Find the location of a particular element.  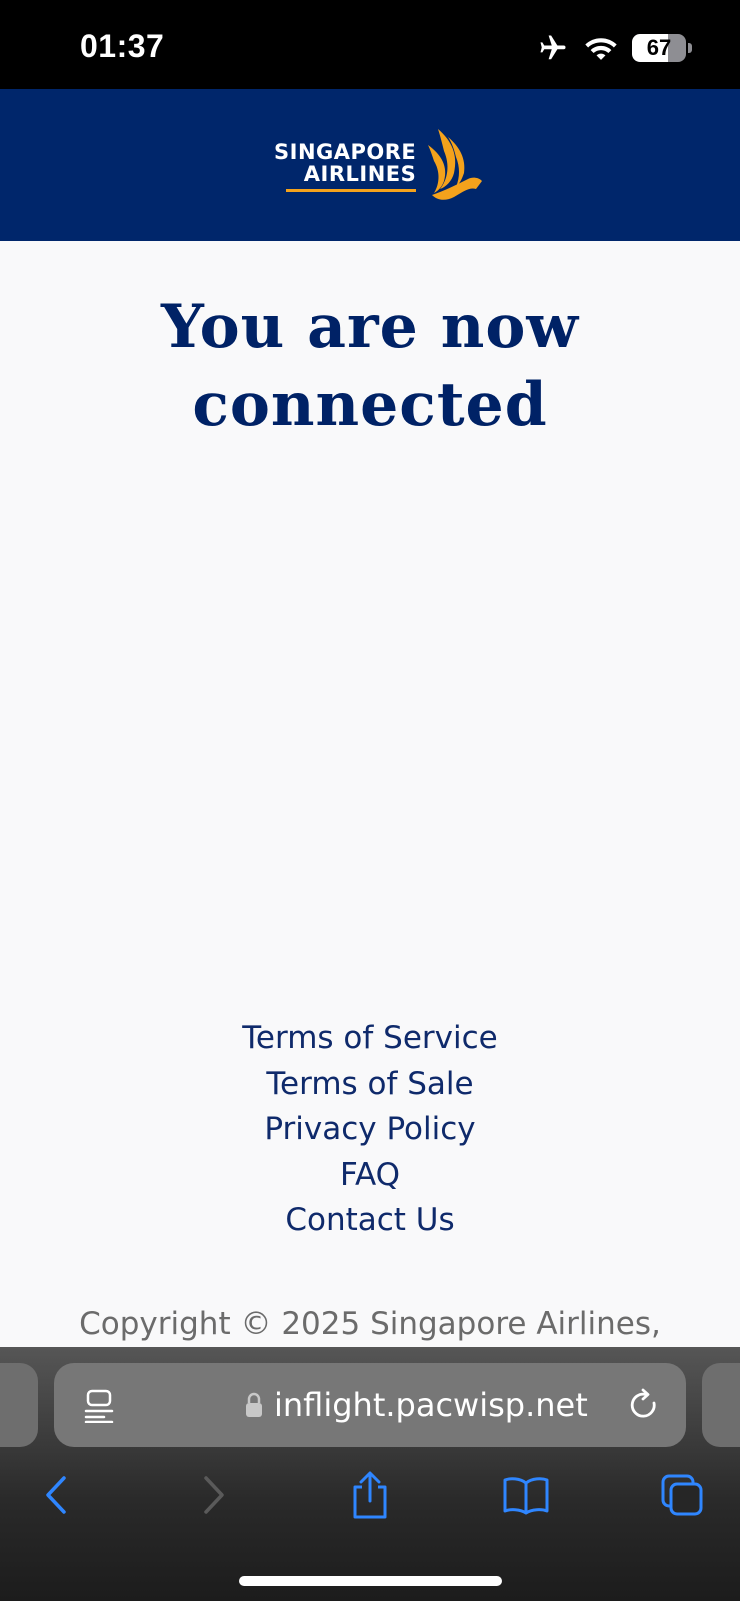

status-icons: 67 is located at coordinates (614, 48).